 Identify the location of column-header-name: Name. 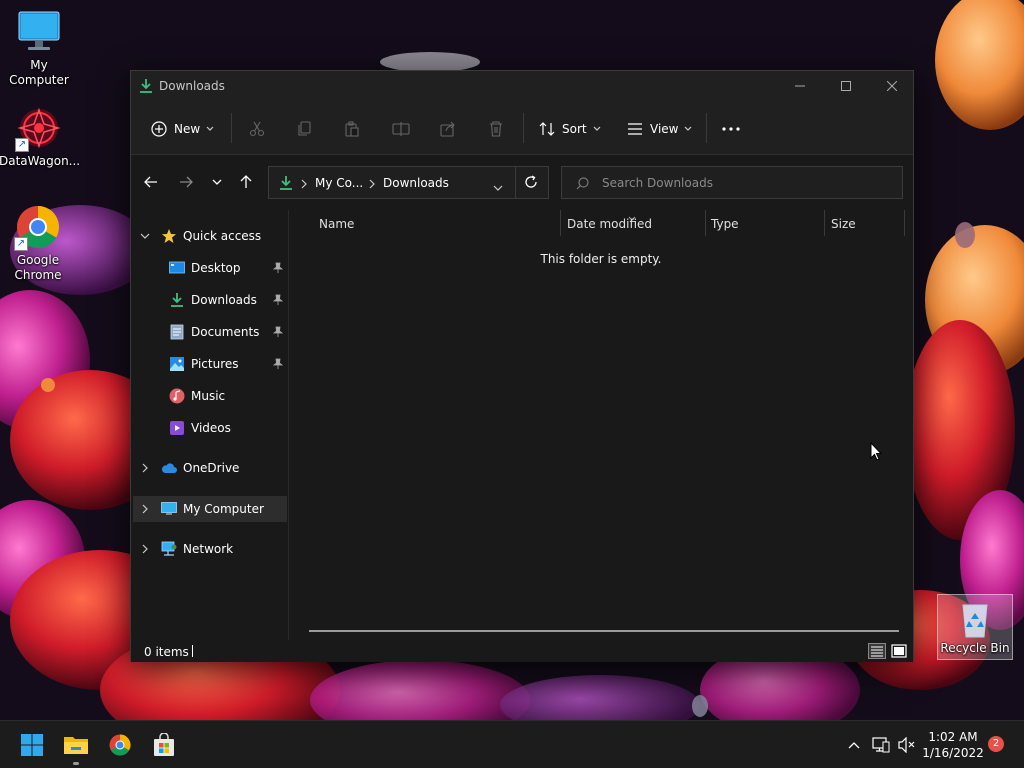
(336, 224).